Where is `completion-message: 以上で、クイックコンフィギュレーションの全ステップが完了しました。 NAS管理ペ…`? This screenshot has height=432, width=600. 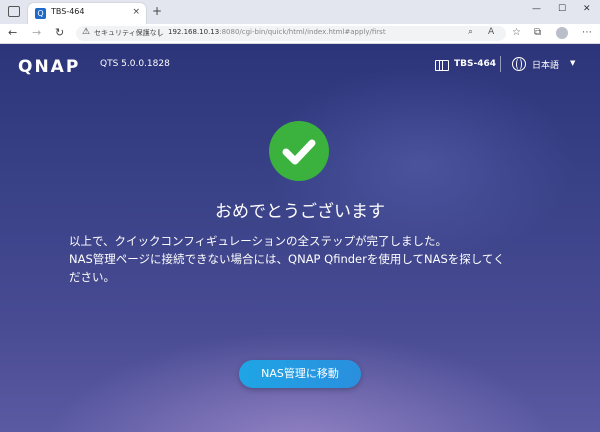 completion-message: 以上で、クイックコンフィギュレーションの全ステップが完了しました。 NAS管理ペ… is located at coordinates (304, 259).